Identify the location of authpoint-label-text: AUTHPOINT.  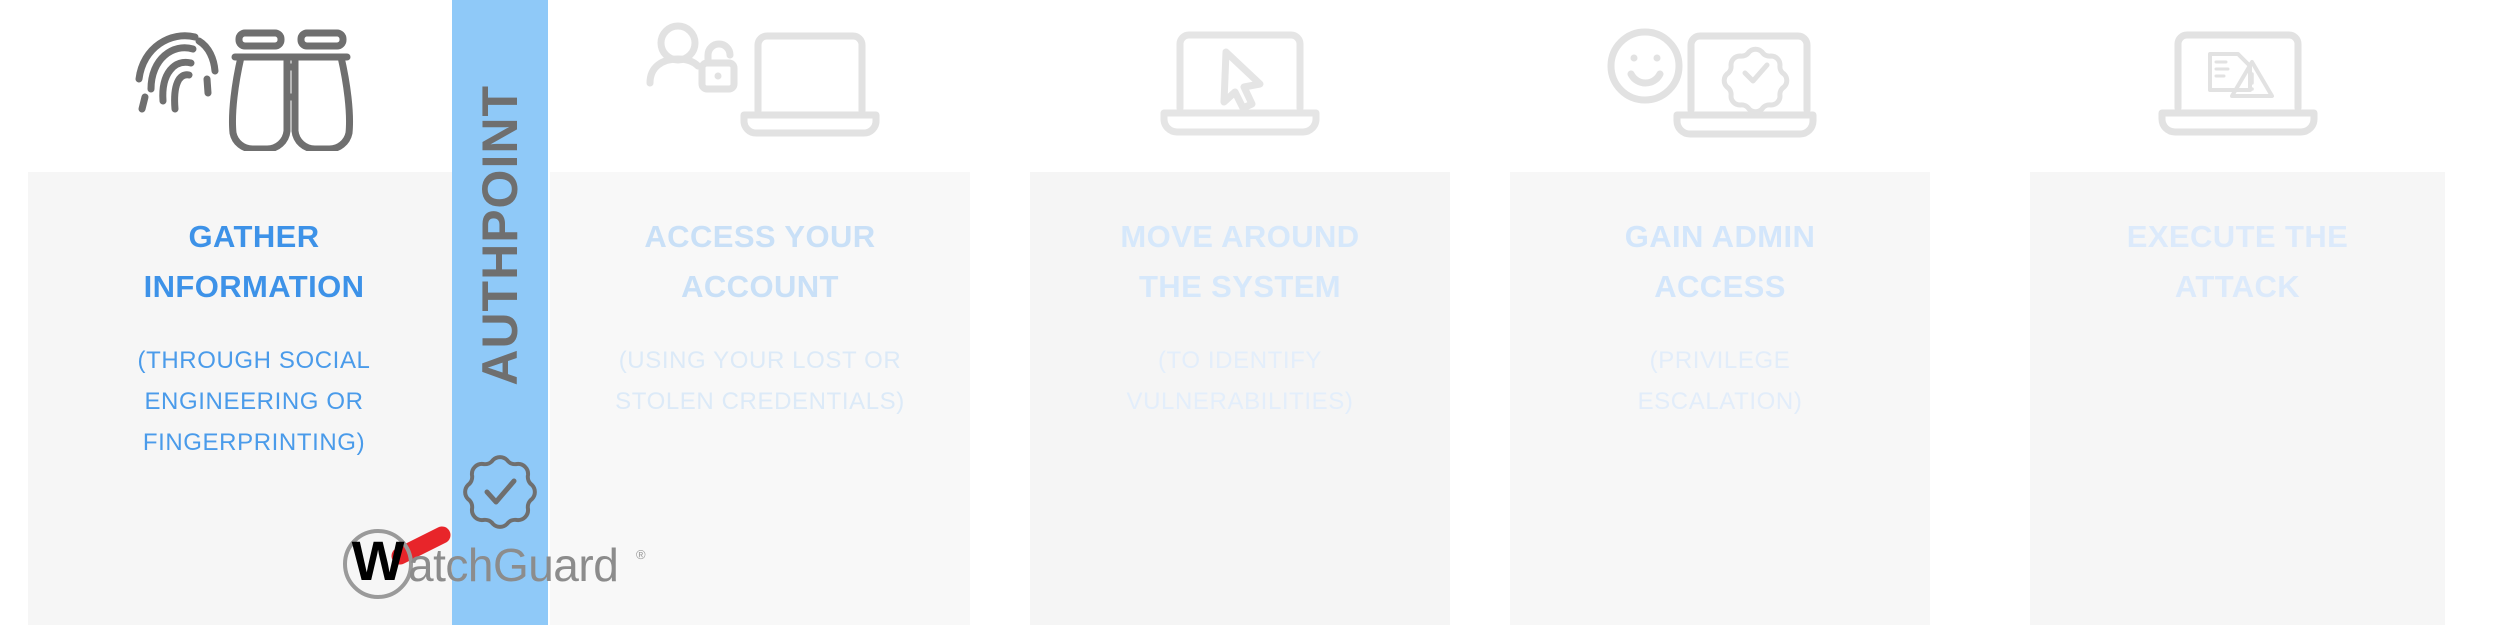
(500, 235).